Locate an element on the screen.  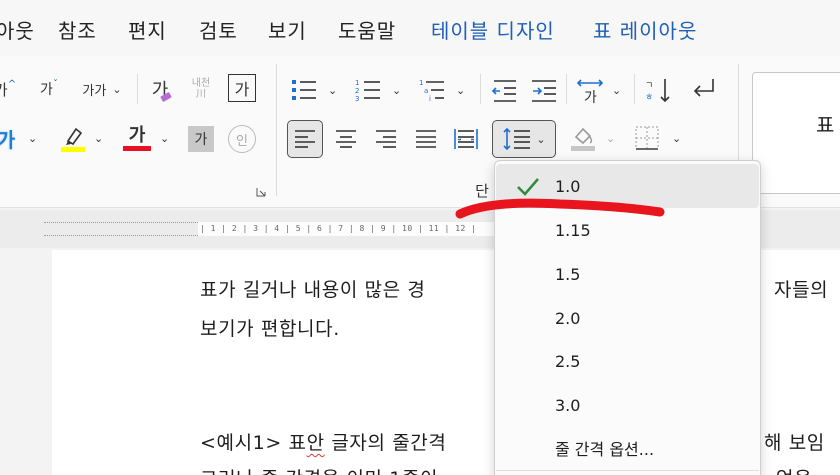
svg-text: ㄱ is located at coordinates (649, 86).